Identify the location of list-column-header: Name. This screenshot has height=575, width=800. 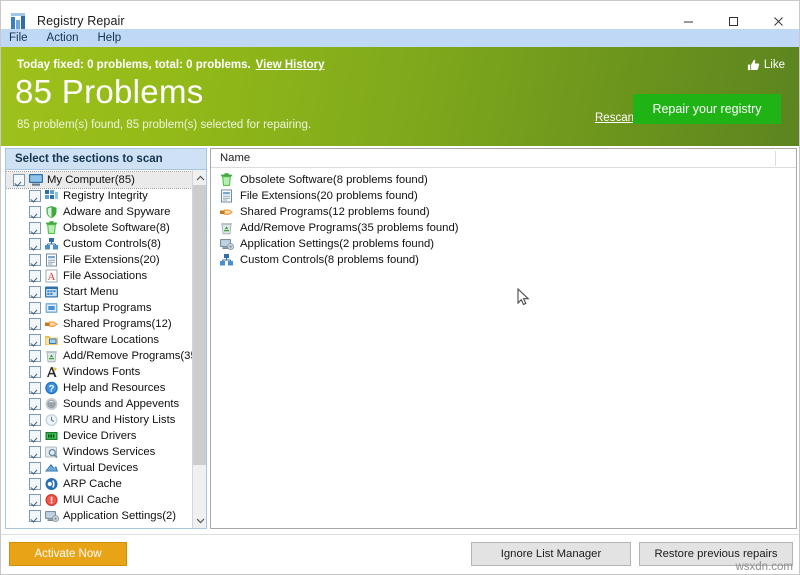
(503, 158).